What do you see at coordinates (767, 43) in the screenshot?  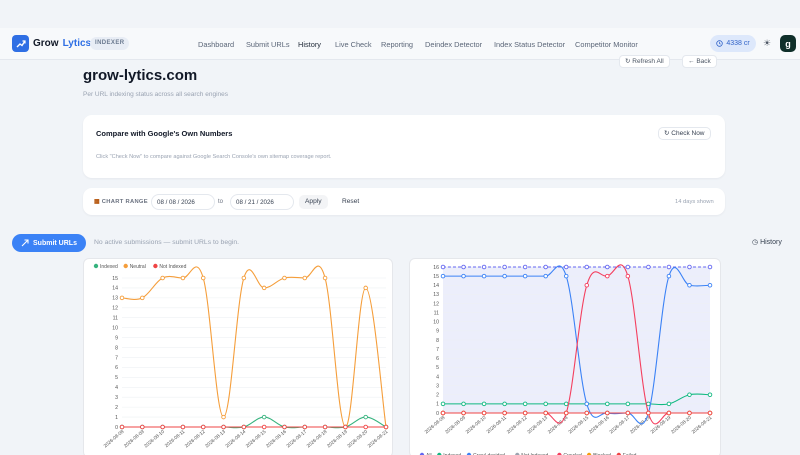 I see `sun-icon: ☀` at bounding box center [767, 43].